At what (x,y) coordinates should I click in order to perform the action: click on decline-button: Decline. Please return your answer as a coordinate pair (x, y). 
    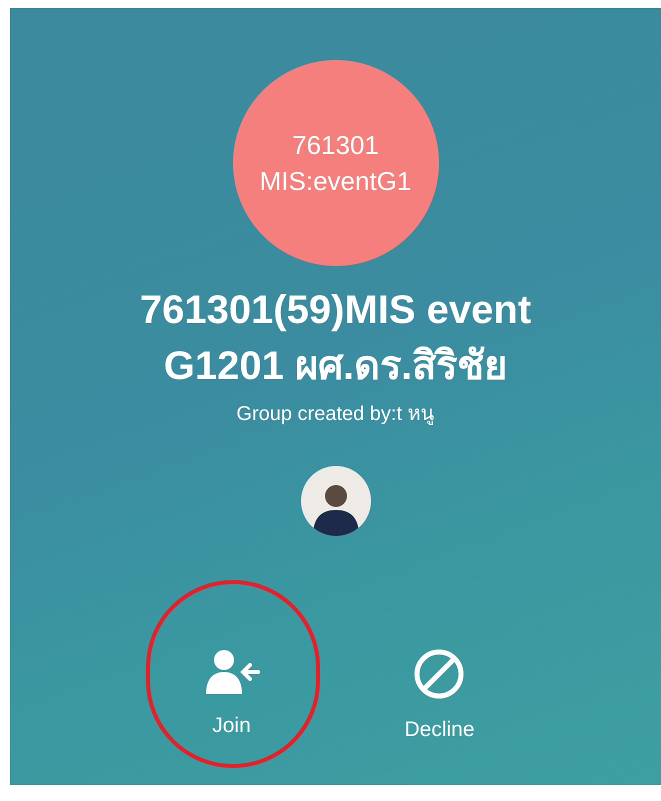
    Looking at the image, I should click on (439, 697).